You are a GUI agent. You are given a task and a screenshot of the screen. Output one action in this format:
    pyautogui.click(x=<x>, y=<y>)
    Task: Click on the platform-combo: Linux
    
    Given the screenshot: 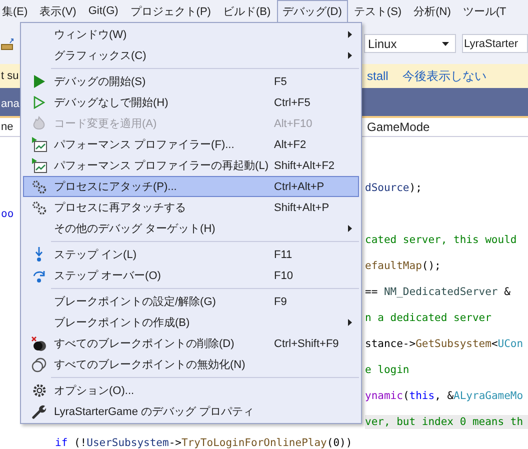 What is the action you would take?
    pyautogui.click(x=410, y=43)
    